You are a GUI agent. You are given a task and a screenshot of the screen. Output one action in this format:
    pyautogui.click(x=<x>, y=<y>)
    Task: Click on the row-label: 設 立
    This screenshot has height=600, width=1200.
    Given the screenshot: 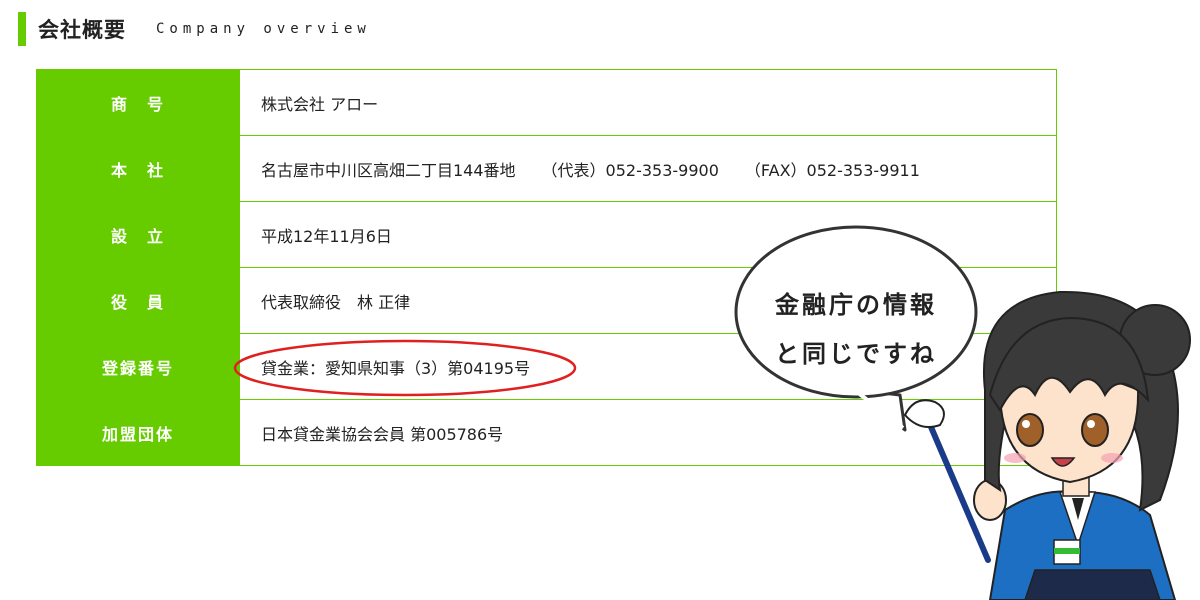 What is the action you would take?
    pyautogui.click(x=138, y=234)
    